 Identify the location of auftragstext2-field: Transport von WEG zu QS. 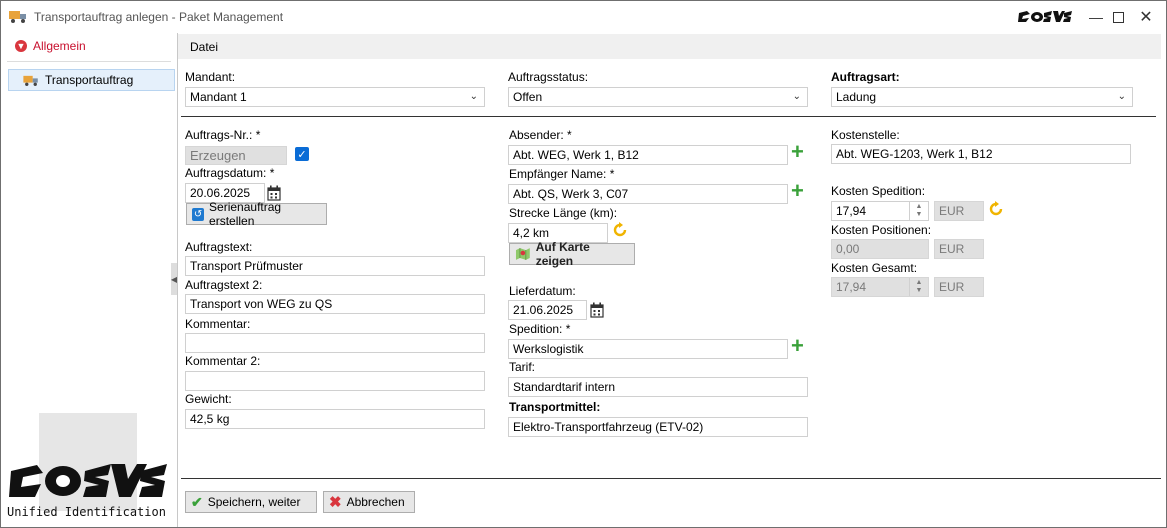
(335, 304).